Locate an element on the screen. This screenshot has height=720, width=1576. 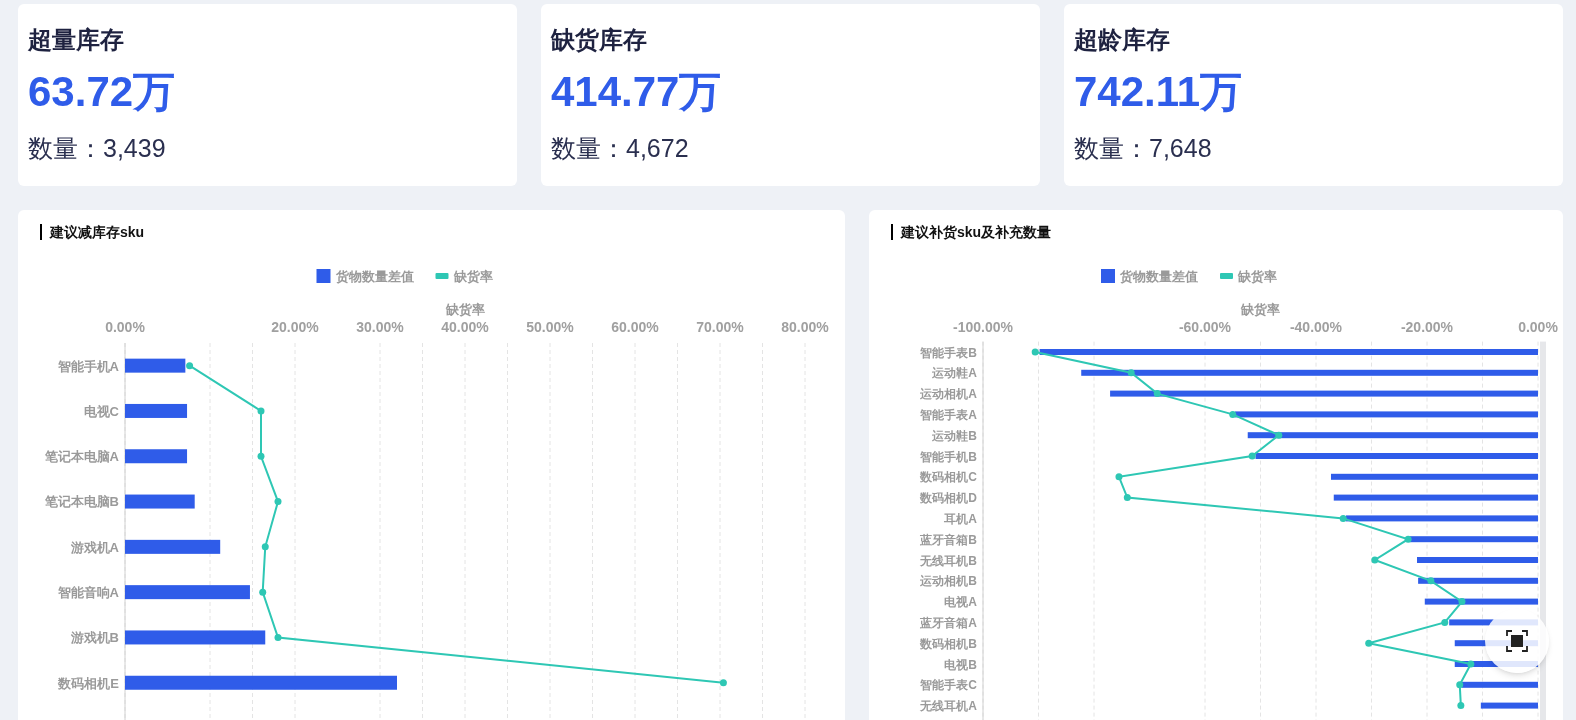
tick-label: -100.00% is located at coordinates (983, 327).